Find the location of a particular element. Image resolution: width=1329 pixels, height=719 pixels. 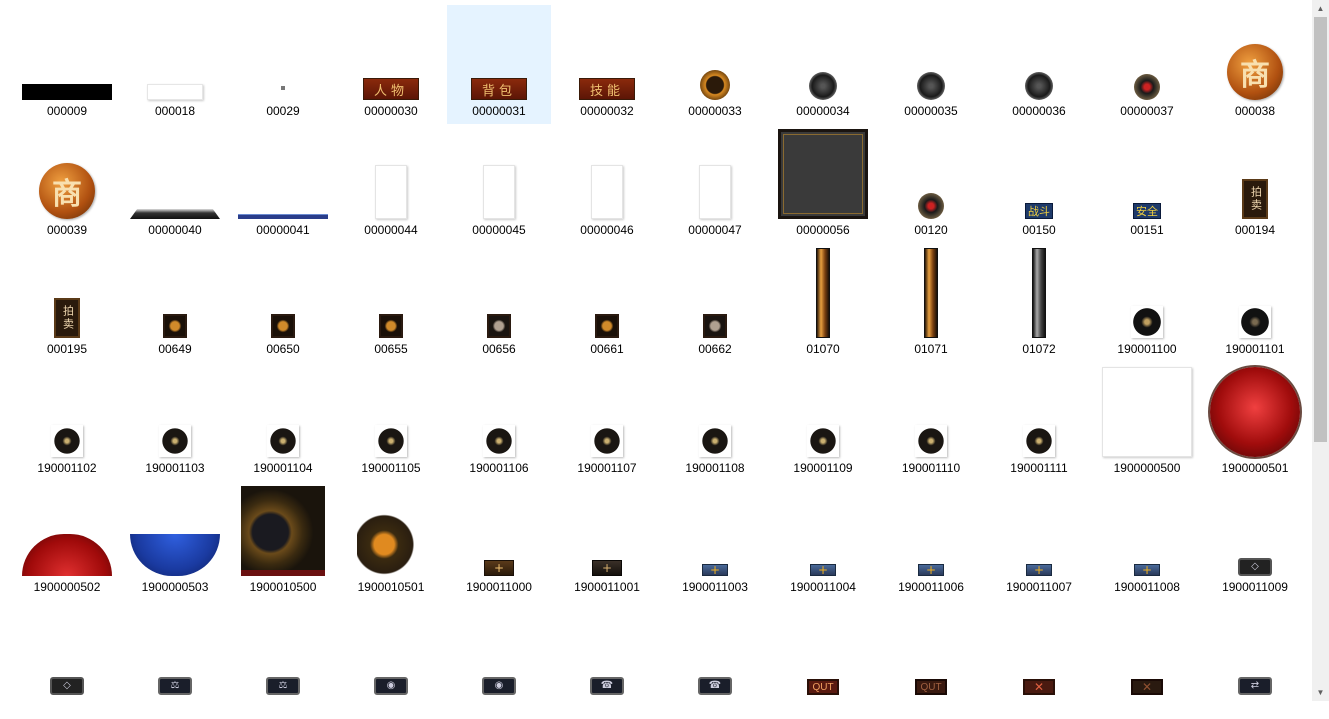

file-item: 00000056 is located at coordinates (823, 183).